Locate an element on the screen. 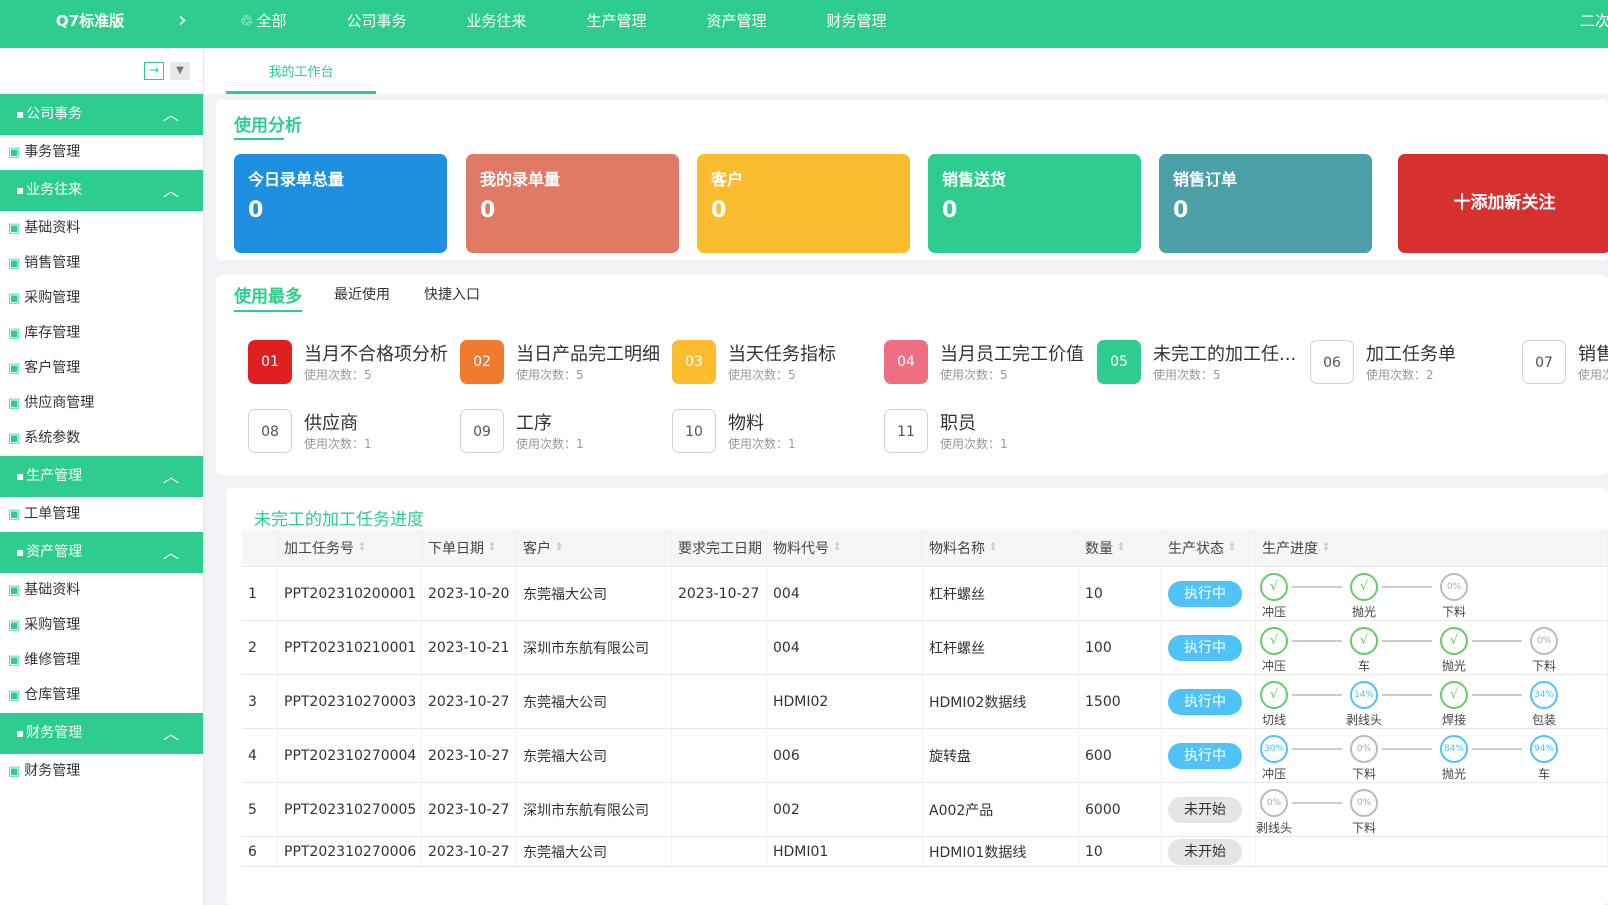 The width and height of the screenshot is (1608, 905). tab-recent: 最近使用 is located at coordinates (362, 294).